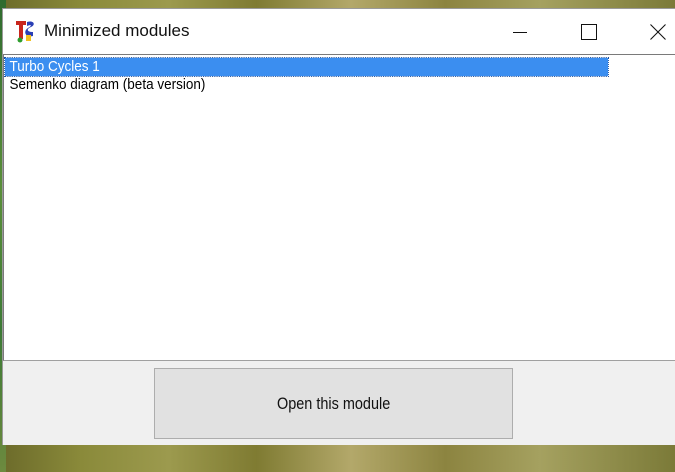 This screenshot has width=675, height=472. I want to click on title-bar: Minimized modules, so click(339, 31).